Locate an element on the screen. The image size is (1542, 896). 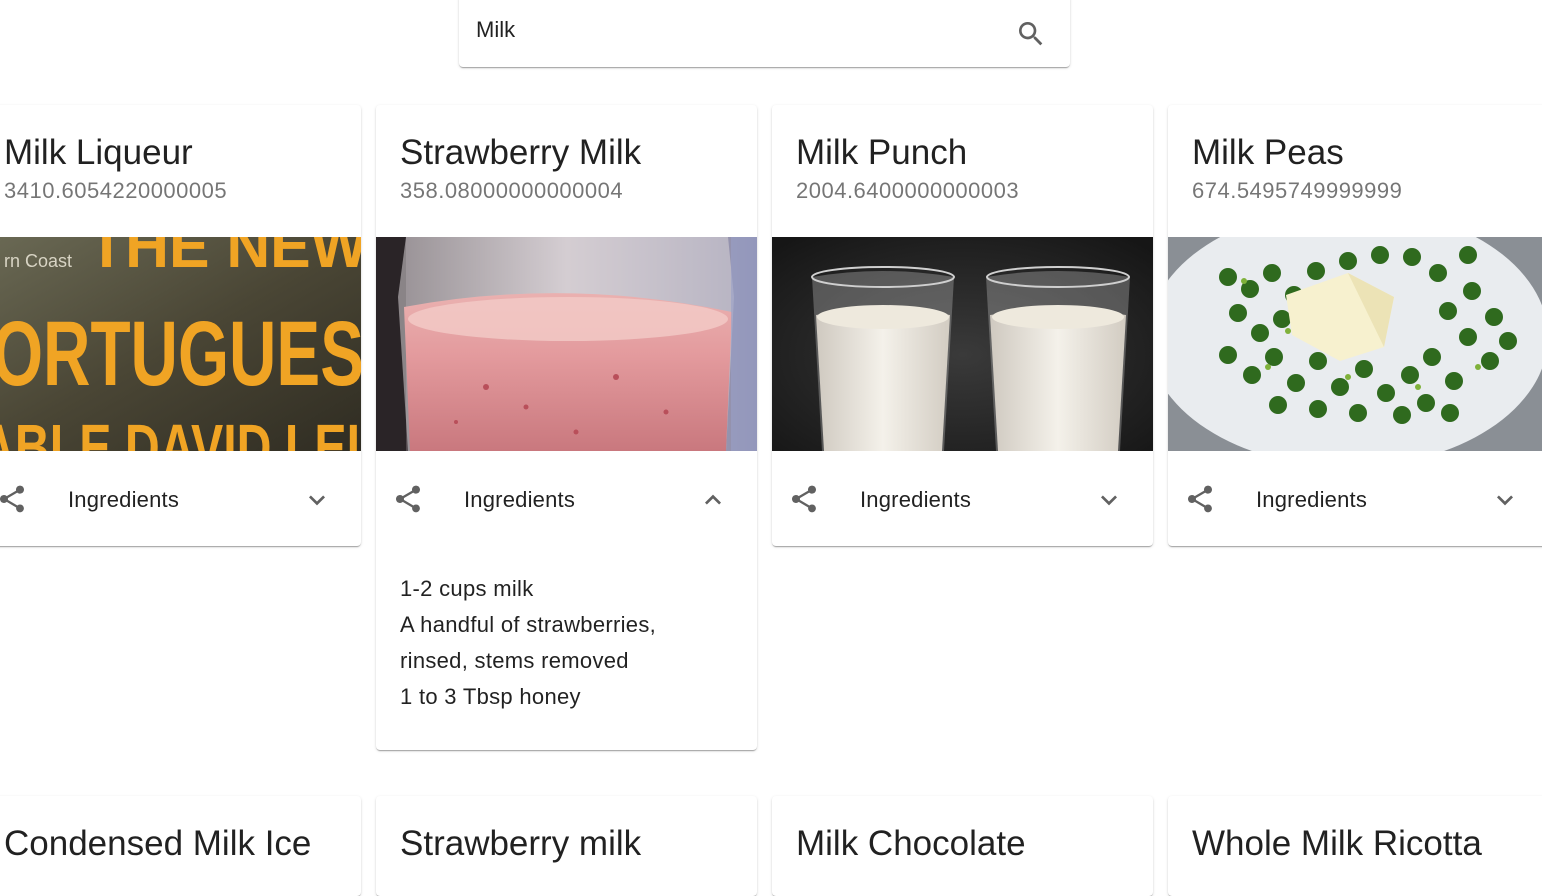
collapse-button is located at coordinates (713, 500).